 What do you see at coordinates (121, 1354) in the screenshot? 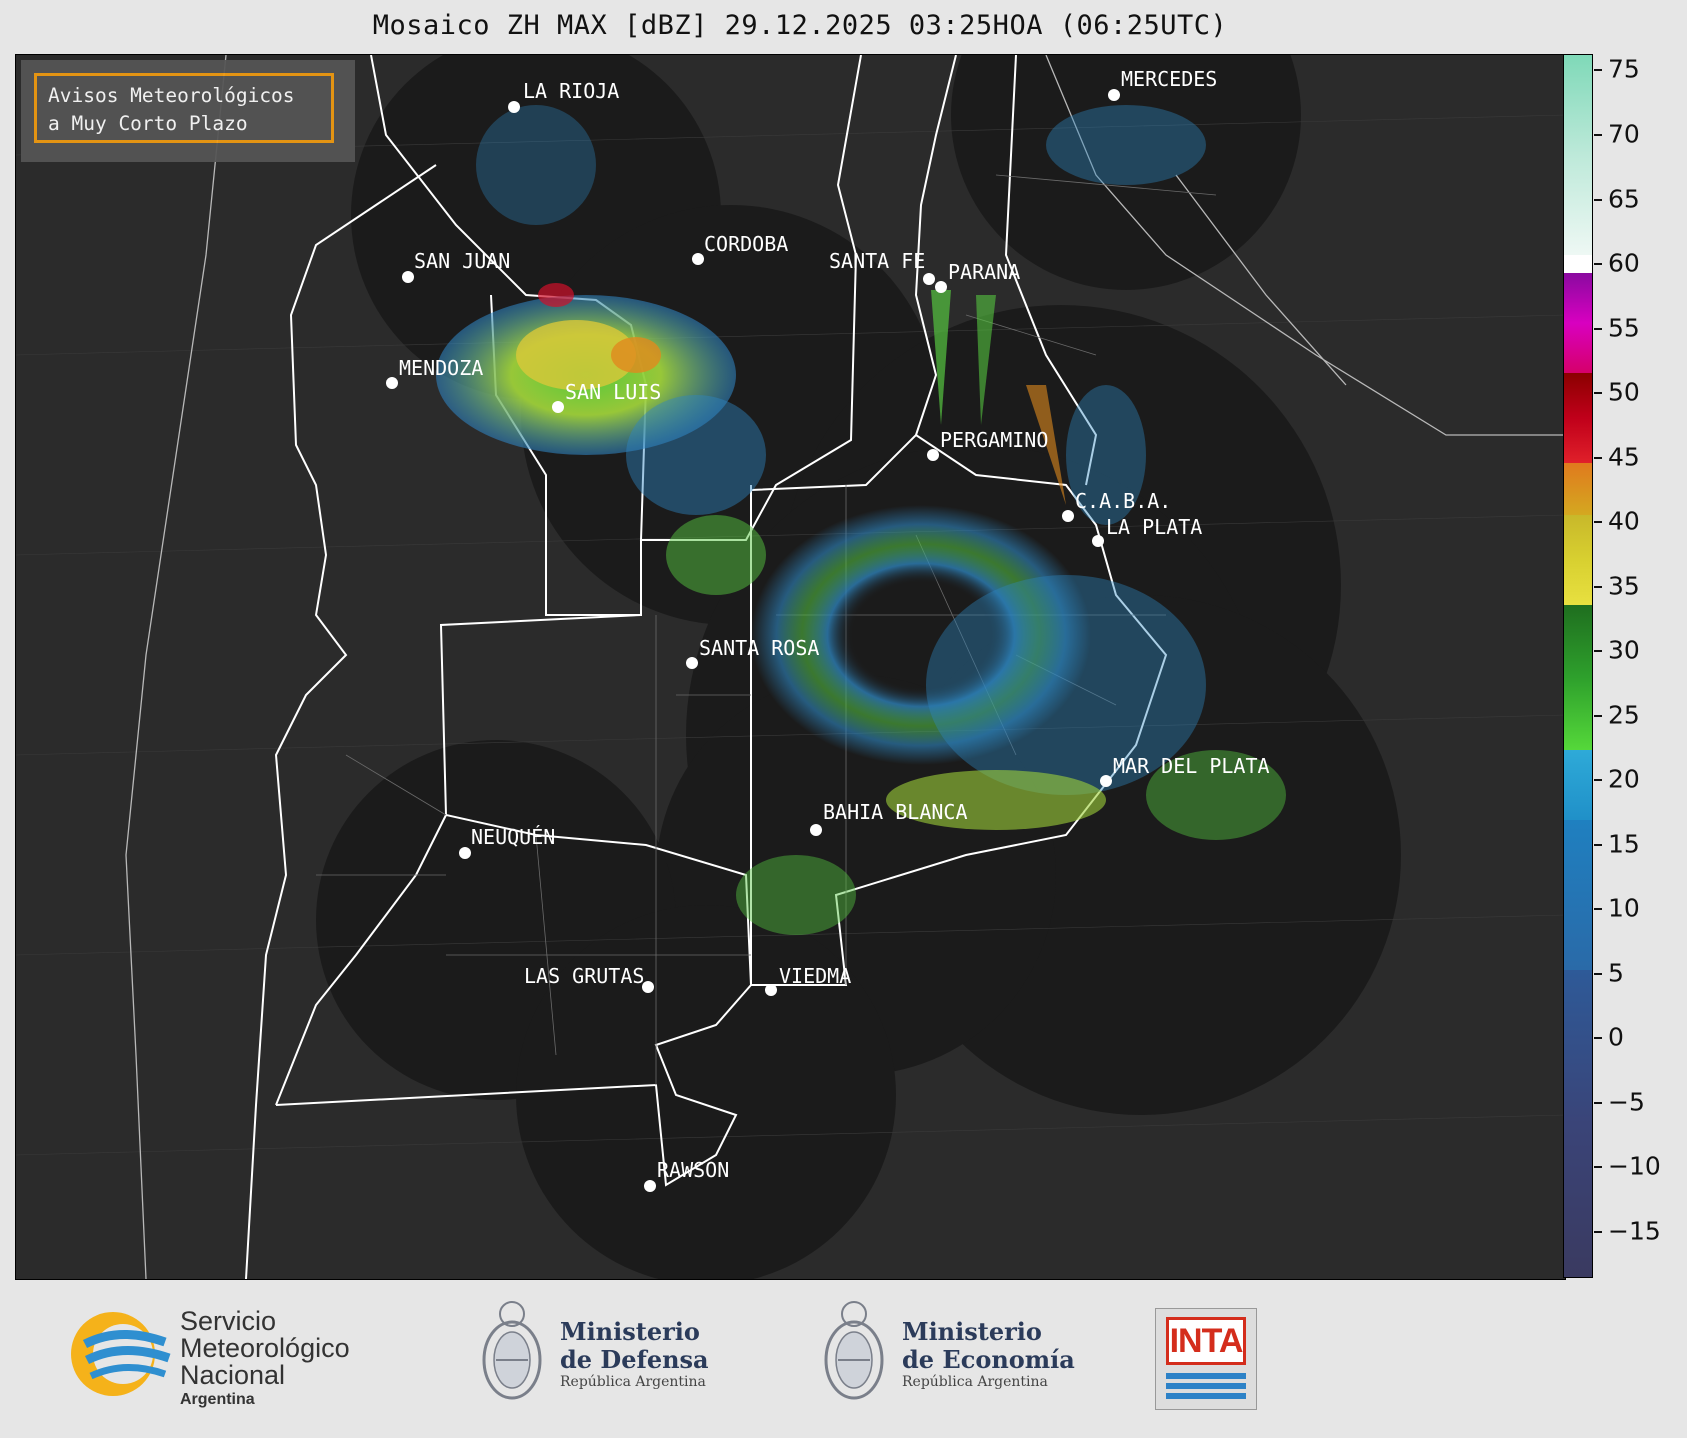
I see `smn-swirl-icon` at bounding box center [121, 1354].